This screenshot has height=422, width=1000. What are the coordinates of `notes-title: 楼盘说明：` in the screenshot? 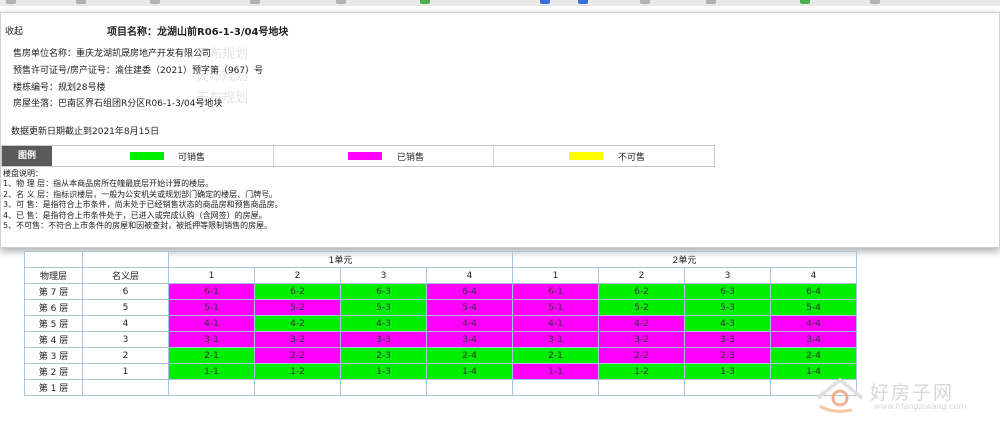 It's located at (23, 173).